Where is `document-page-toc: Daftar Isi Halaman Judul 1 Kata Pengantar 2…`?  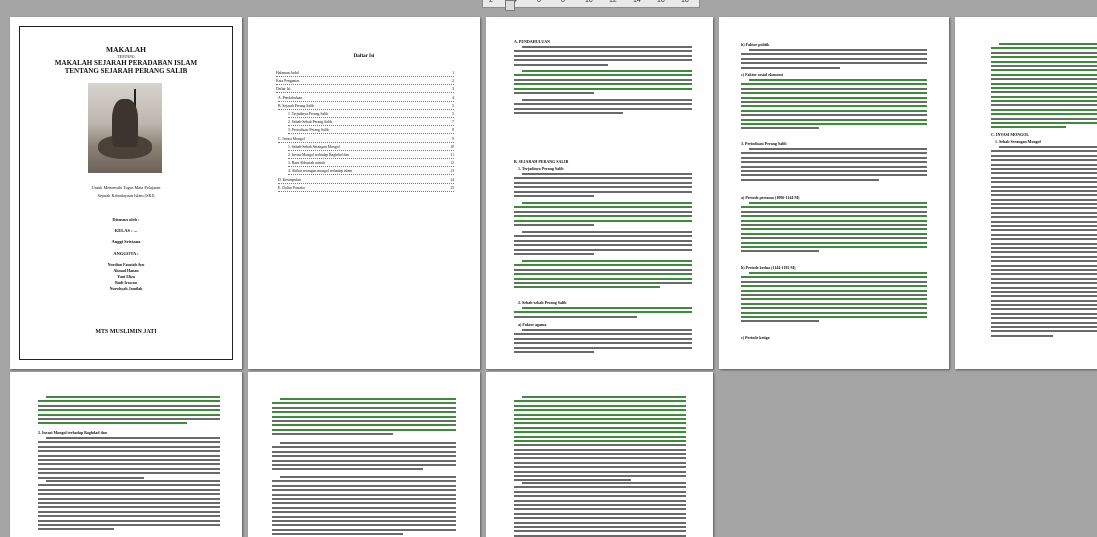 document-page-toc: Daftar Isi Halaman Judul 1 Kata Pengantar 2… is located at coordinates (364, 193).